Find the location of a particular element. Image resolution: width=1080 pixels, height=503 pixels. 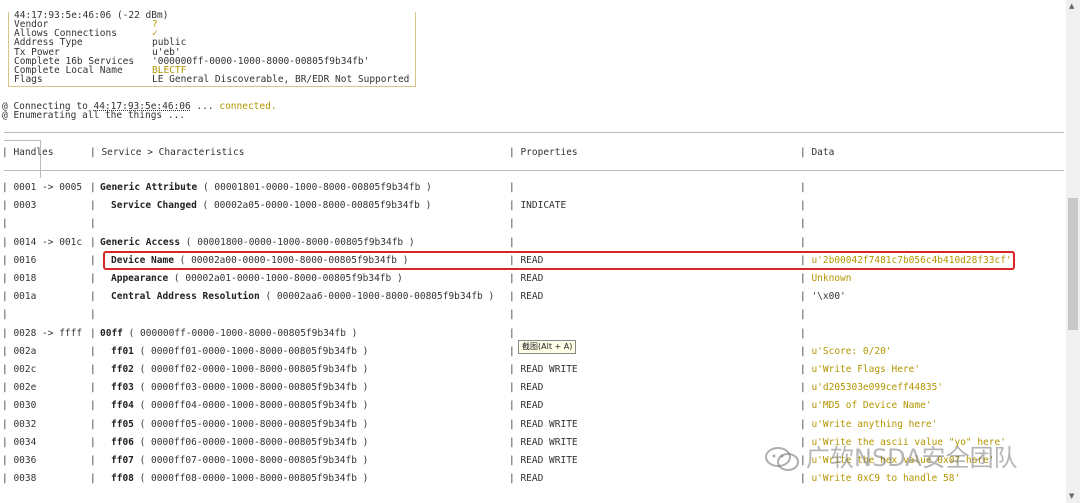

row-handles: | 0036 is located at coordinates (19, 460).